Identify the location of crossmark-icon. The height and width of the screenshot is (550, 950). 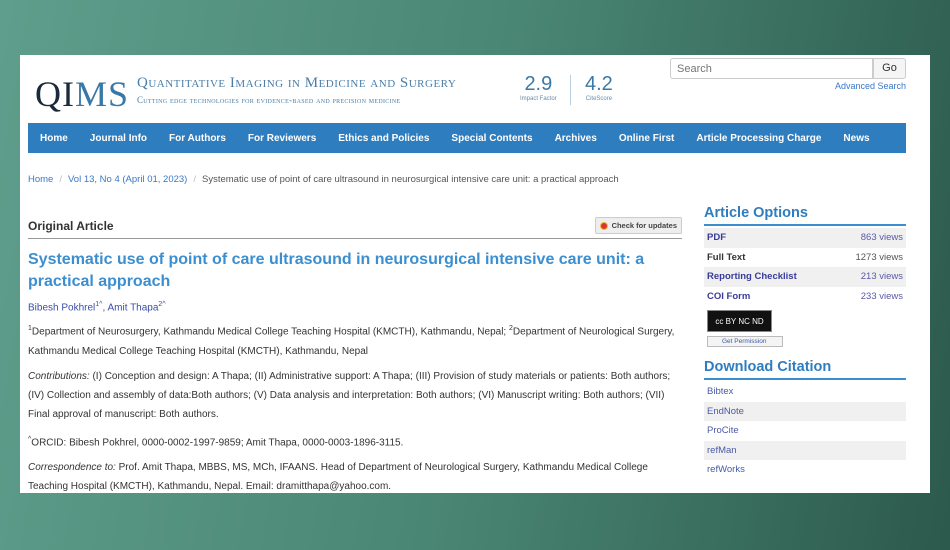
(603, 226).